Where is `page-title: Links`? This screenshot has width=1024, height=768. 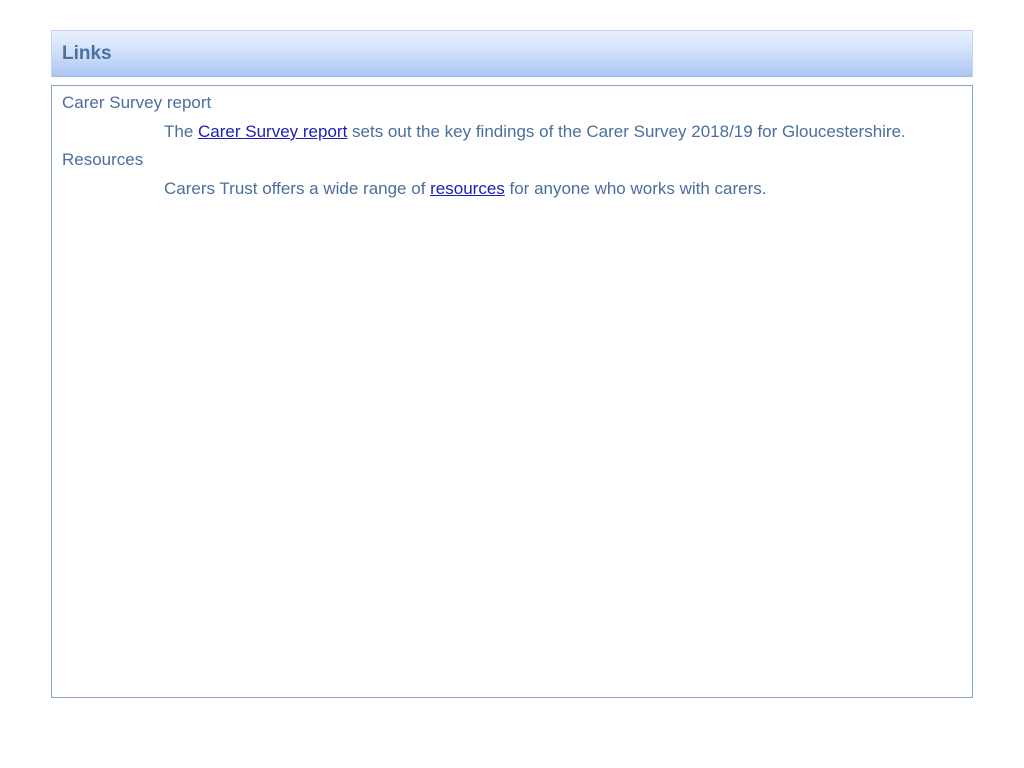 page-title: Links is located at coordinates (87, 53).